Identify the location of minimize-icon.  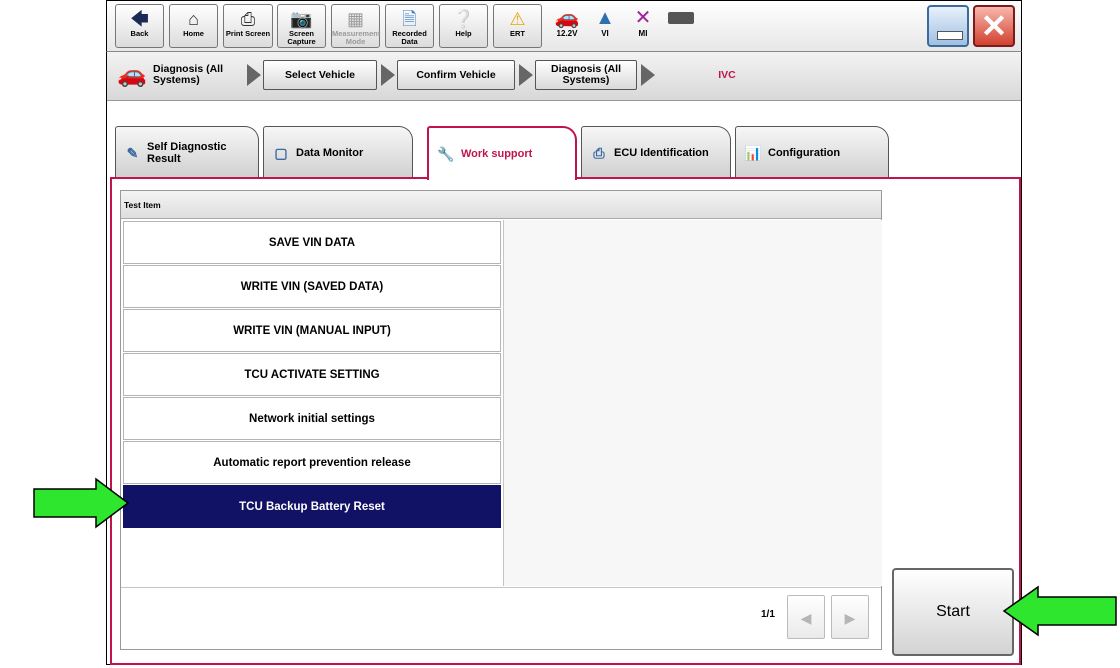
(950, 35).